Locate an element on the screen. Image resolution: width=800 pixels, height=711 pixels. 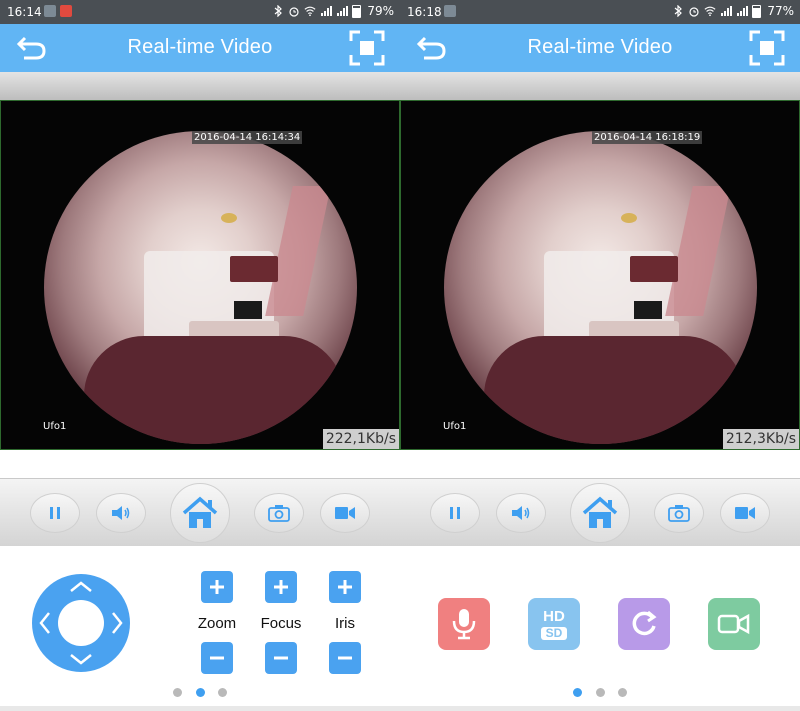
microphone-icon is located at coordinates (464, 624).